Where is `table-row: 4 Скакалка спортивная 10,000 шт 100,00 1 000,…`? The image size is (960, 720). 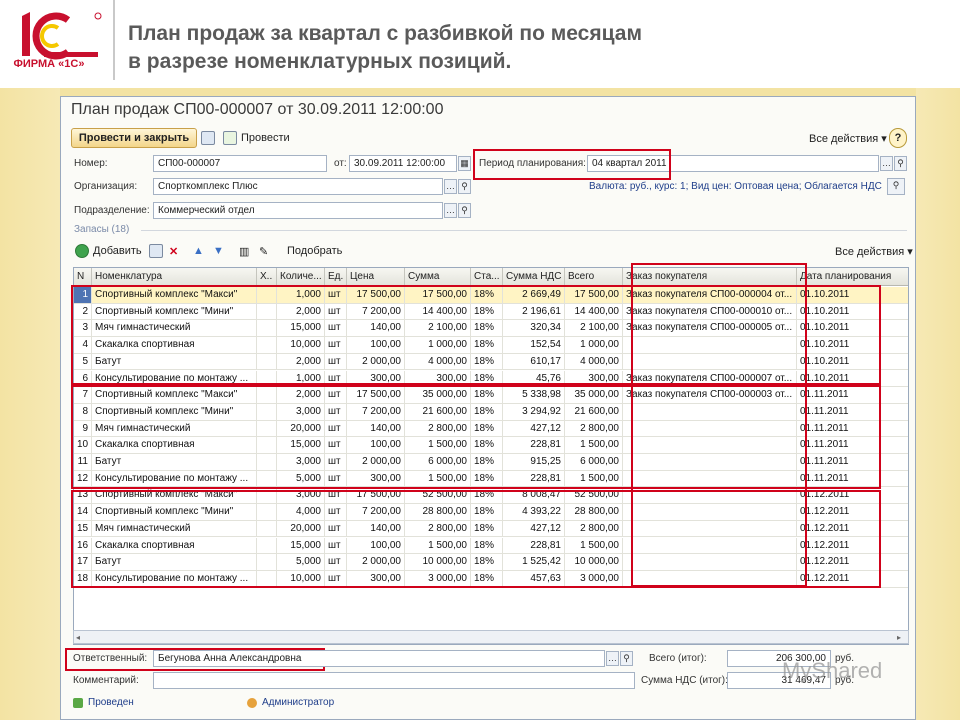
table-row: 4 Скакалка спортивная 10,000 шт 100,00 1 000,… is located at coordinates (491, 345).